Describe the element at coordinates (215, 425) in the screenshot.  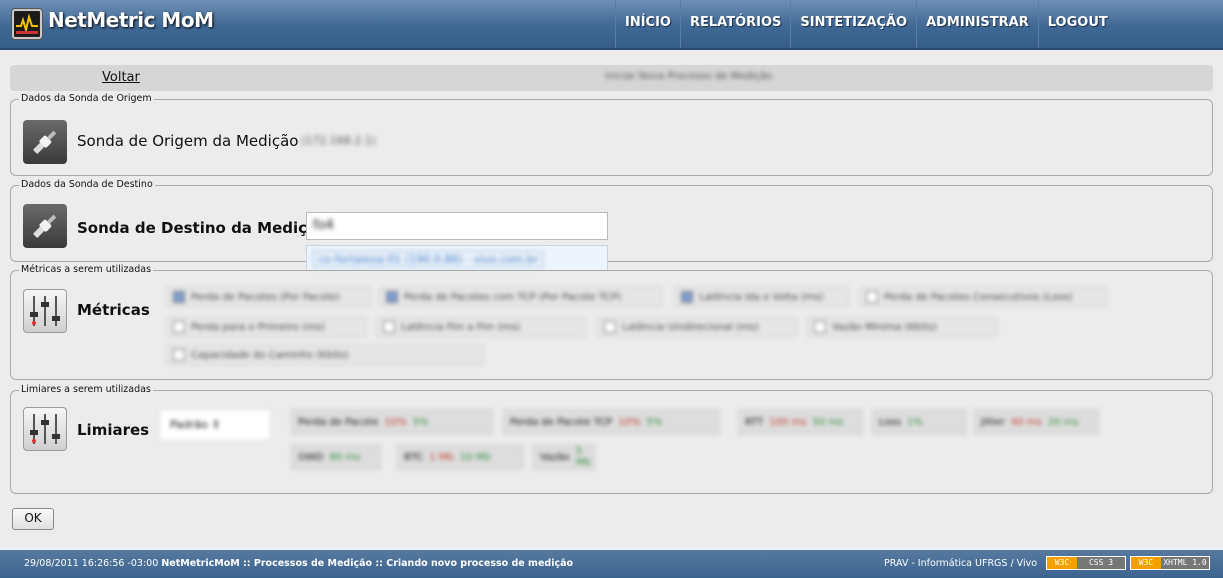
I see `threshold-profile-select: Padrão ⇕` at that location.